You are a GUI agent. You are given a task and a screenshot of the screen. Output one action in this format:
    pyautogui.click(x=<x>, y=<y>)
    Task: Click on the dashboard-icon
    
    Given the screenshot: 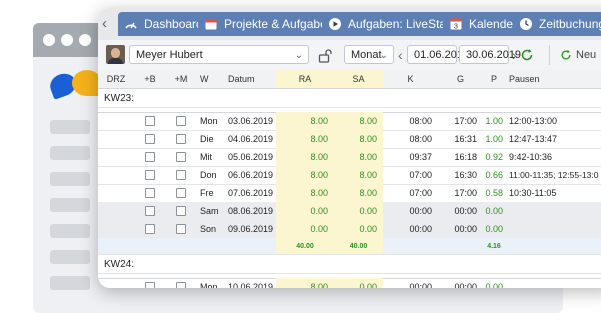 What is the action you would take?
    pyautogui.click(x=131, y=25)
    